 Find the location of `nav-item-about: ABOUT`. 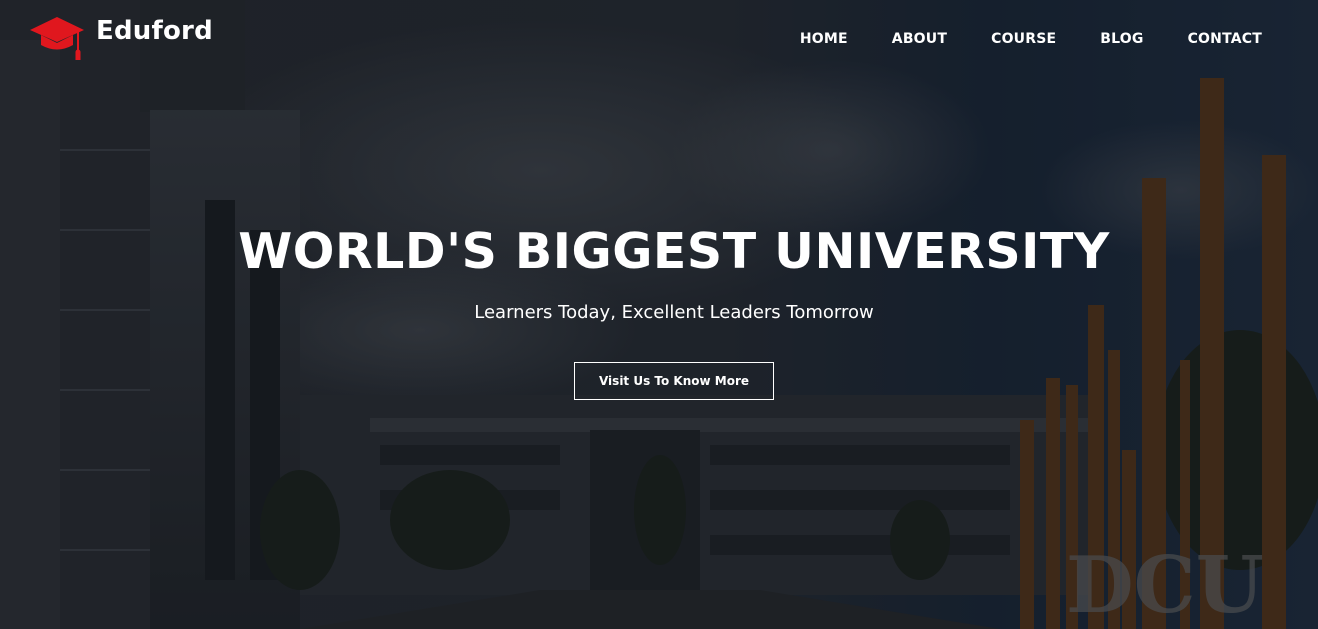

nav-item-about: ABOUT is located at coordinates (919, 39).